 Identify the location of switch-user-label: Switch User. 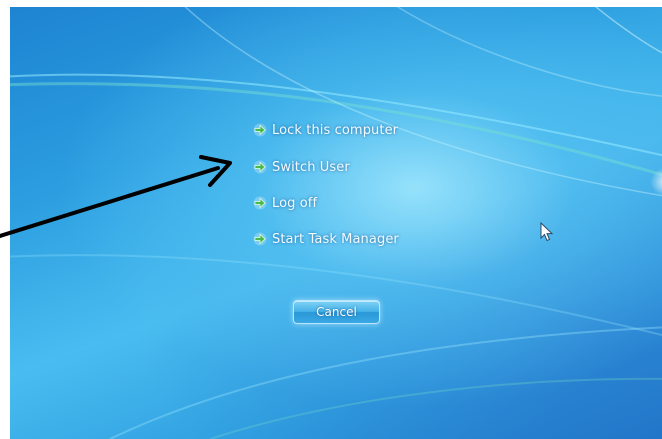
(311, 167).